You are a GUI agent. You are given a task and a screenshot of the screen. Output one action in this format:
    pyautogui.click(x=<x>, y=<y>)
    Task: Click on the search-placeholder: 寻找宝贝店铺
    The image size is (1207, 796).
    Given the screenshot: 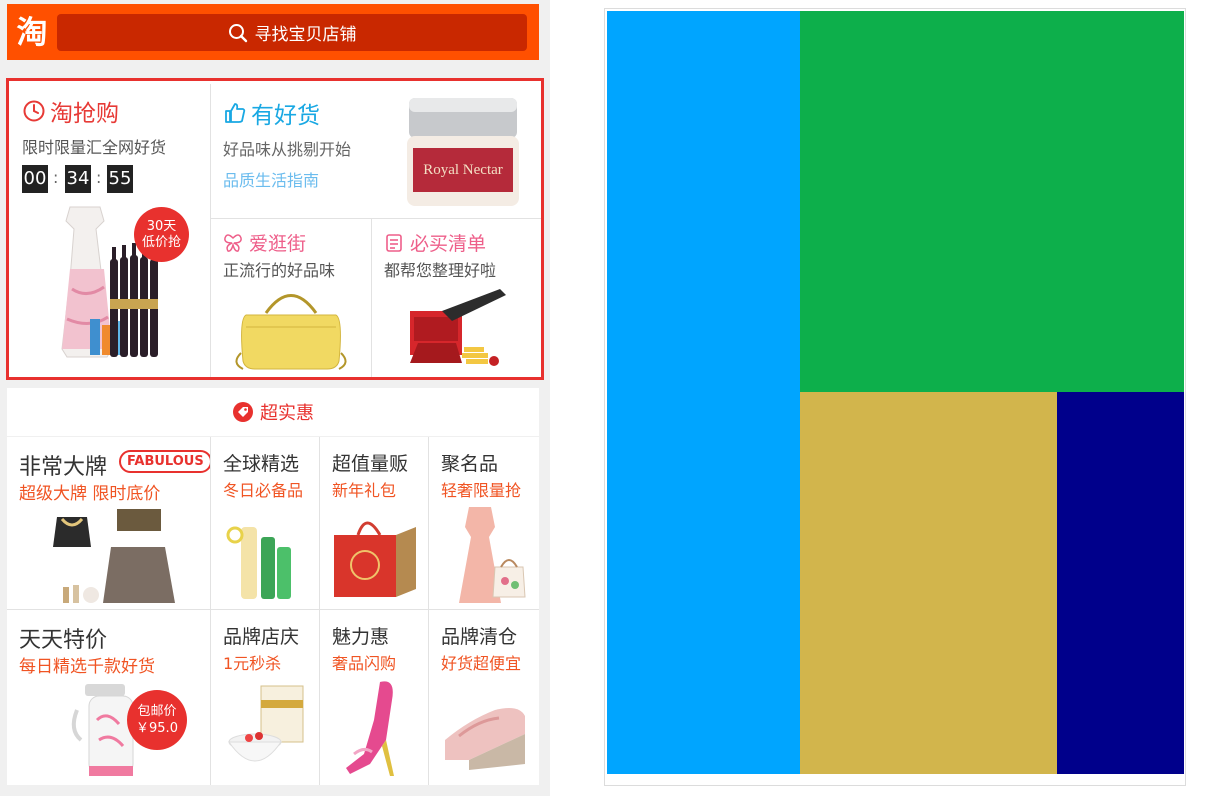 What is the action you would take?
    pyautogui.click(x=305, y=35)
    